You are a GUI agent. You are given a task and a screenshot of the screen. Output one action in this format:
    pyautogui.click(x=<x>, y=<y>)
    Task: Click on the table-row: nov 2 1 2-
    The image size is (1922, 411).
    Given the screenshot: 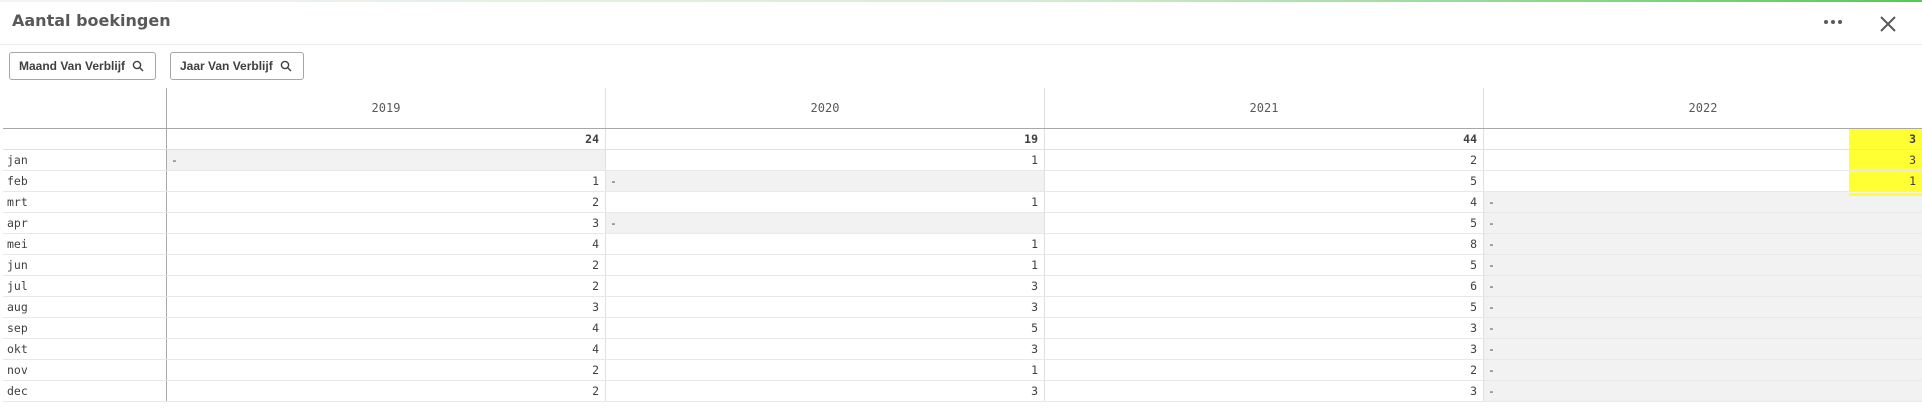 What is the action you would take?
    pyautogui.click(x=962, y=370)
    